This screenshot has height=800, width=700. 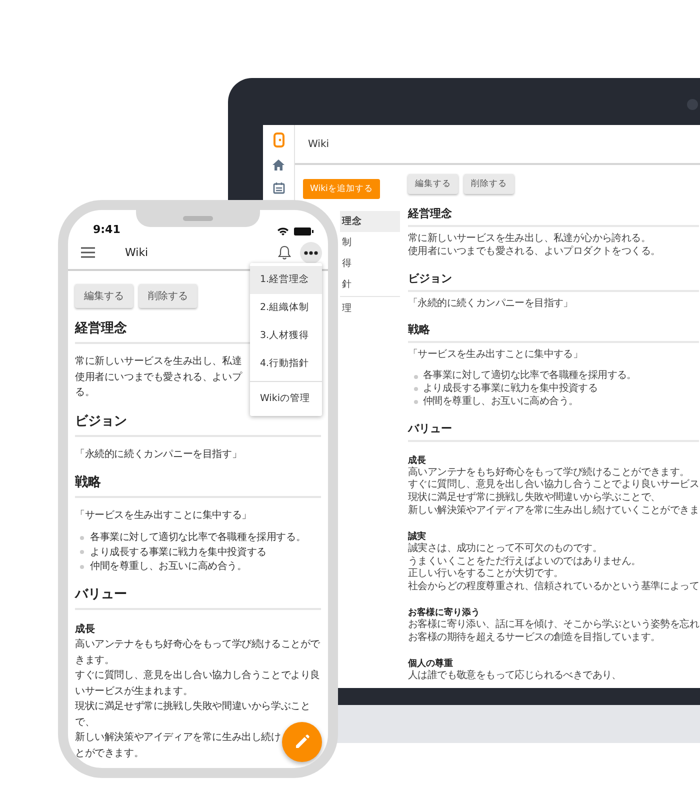 What do you see at coordinates (197, 675) in the screenshot?
I see `body-text: すぐに質問し、意見を出し合い協力し合うことでより良` at bounding box center [197, 675].